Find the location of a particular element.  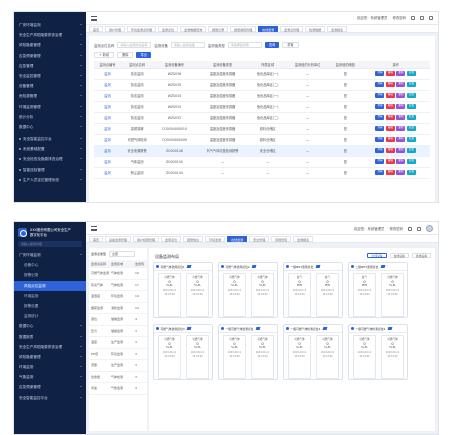

tab-item: 环境监测 is located at coordinates (215, 239).